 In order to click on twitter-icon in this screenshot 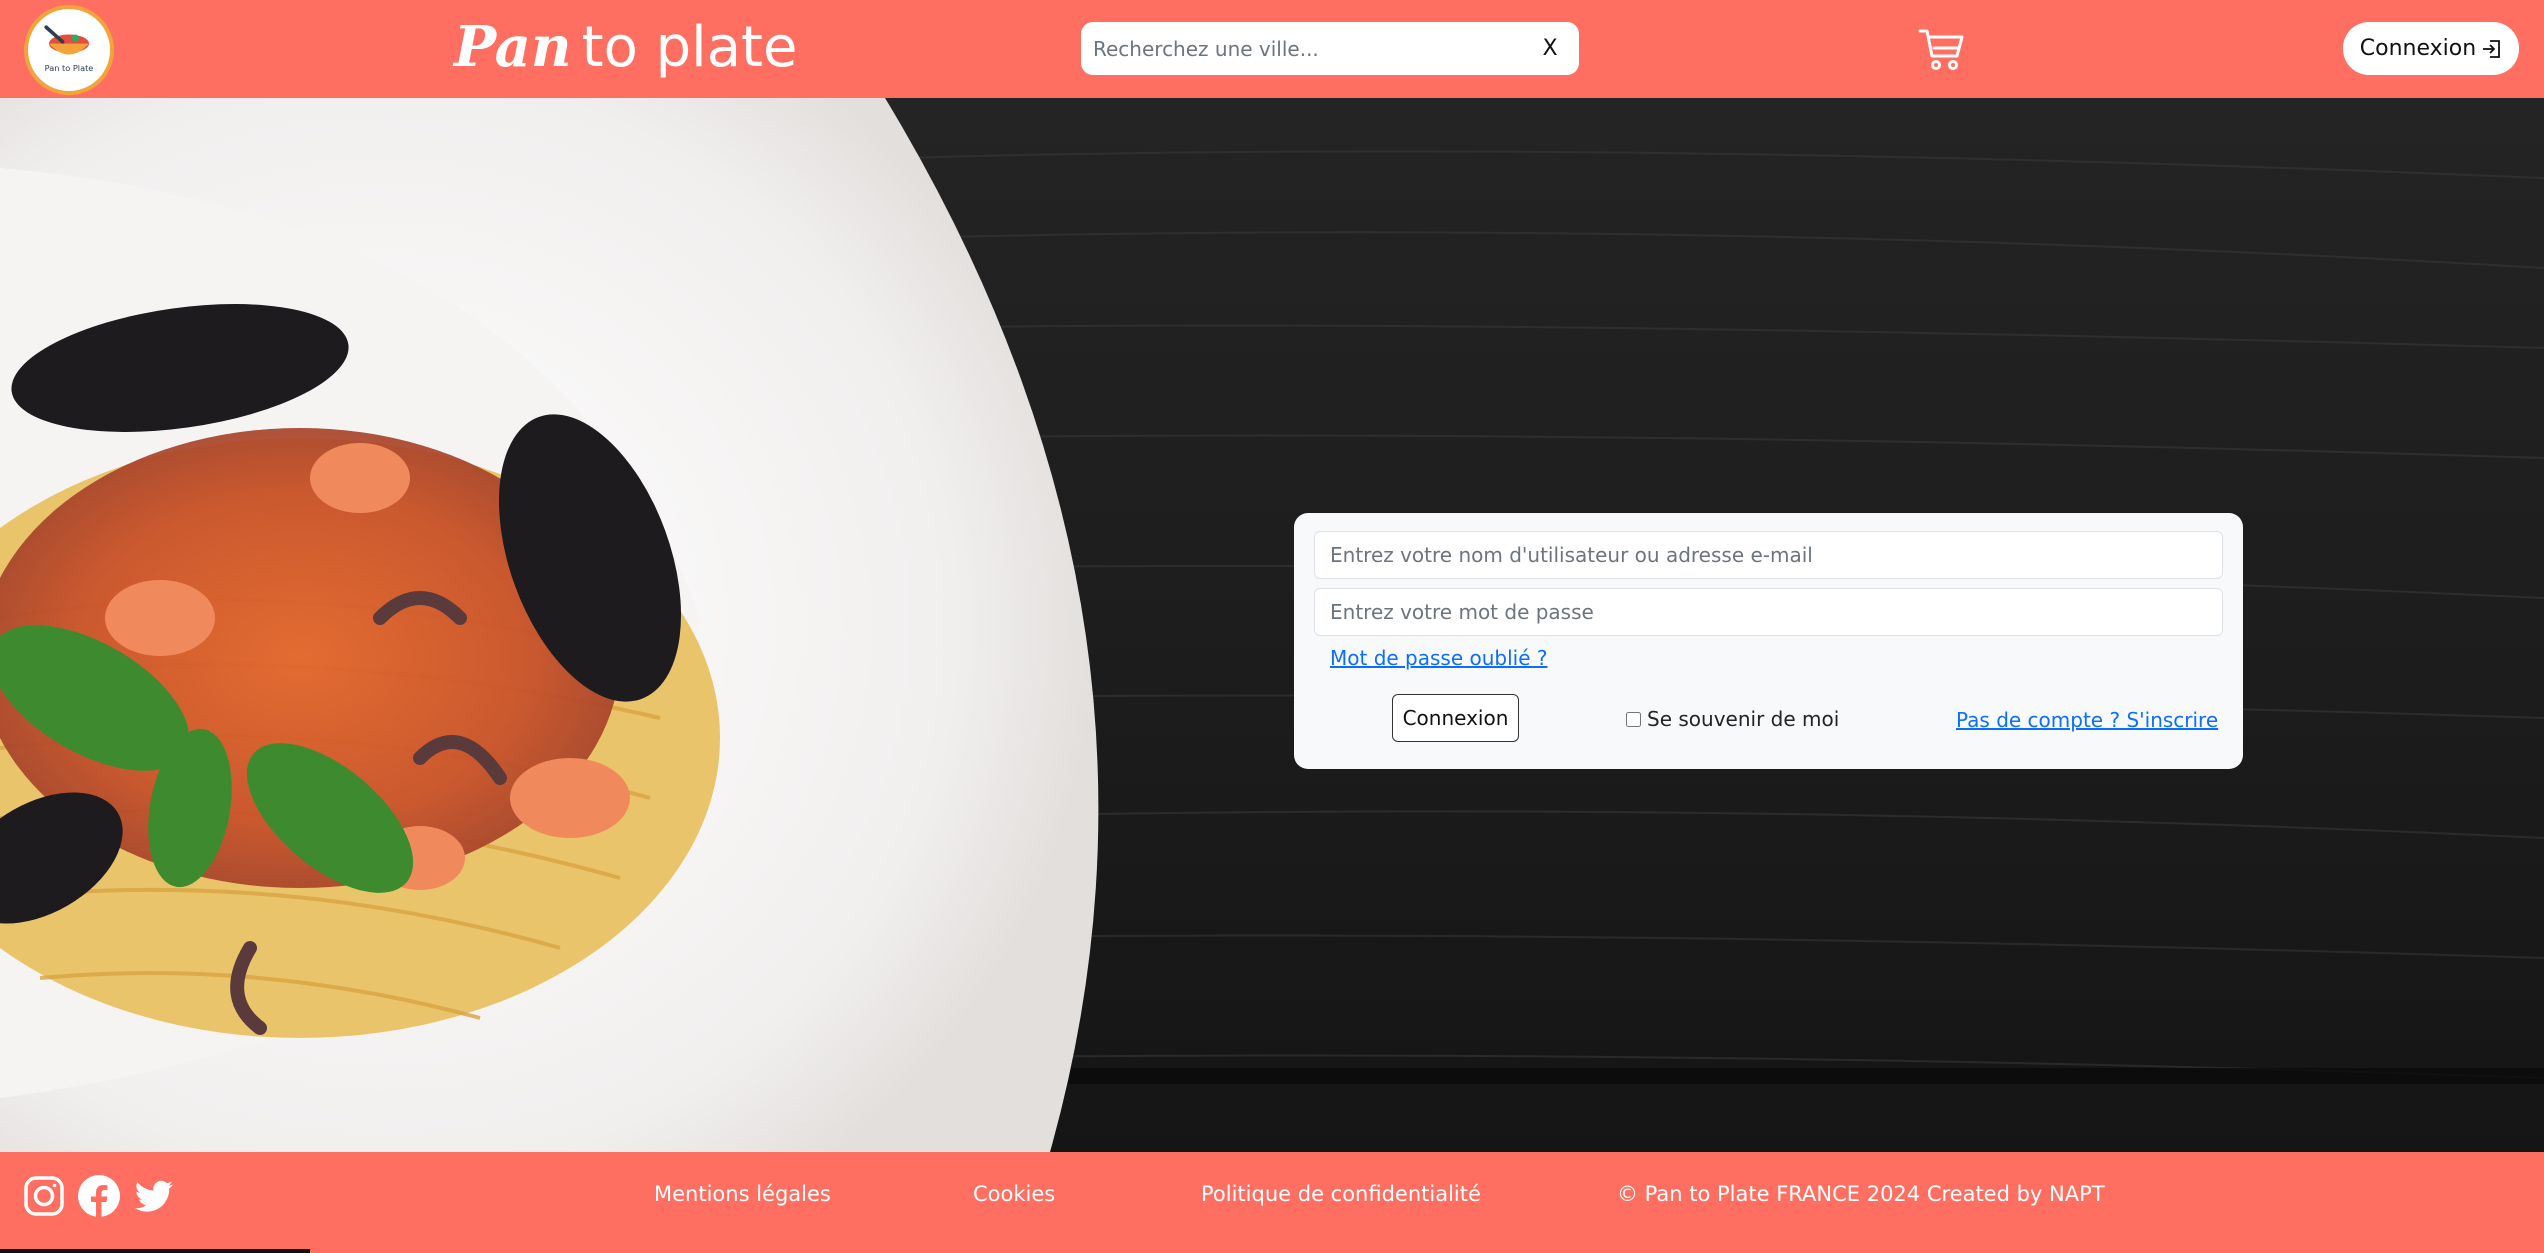, I will do `click(154, 1196)`.